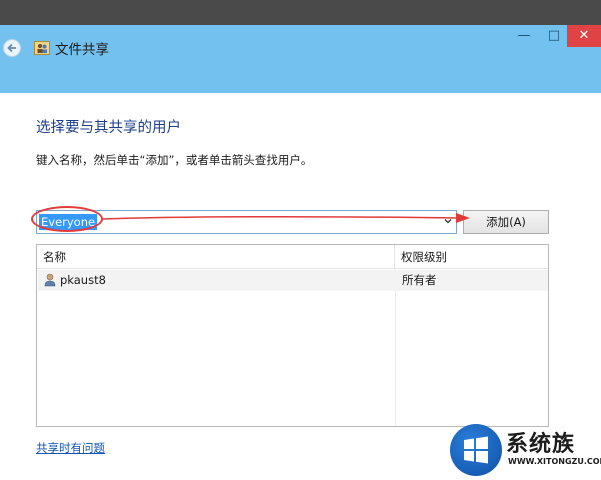  I want to click on site-watermark: 系统族 WWW.XITONGZU.COM, so click(525, 449).